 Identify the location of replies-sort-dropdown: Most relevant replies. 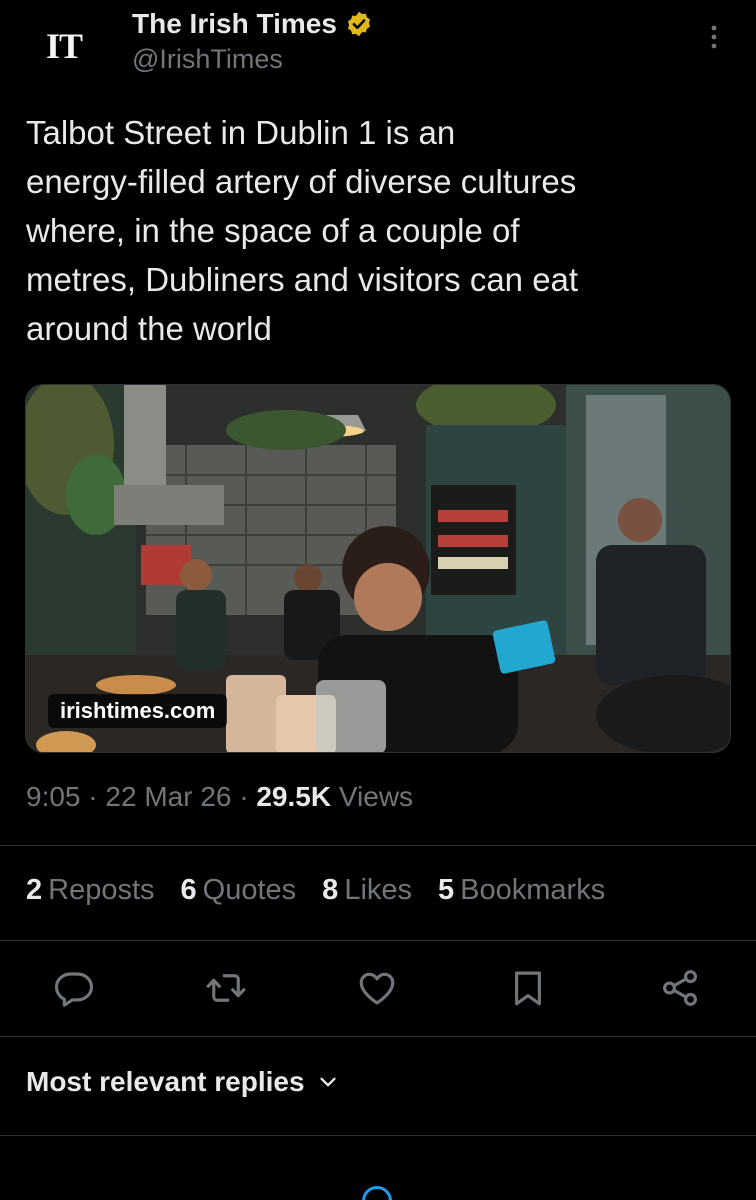
(182, 1082).